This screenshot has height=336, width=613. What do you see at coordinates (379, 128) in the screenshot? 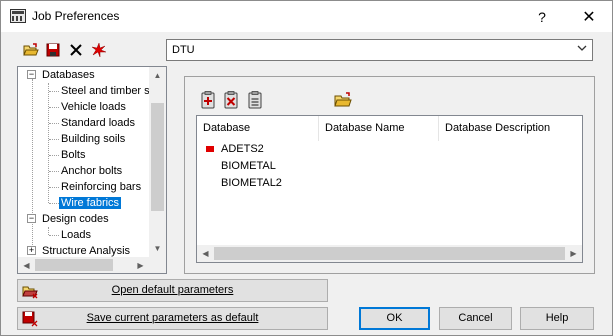
I see `column-header-database-name: Database Name` at bounding box center [379, 128].